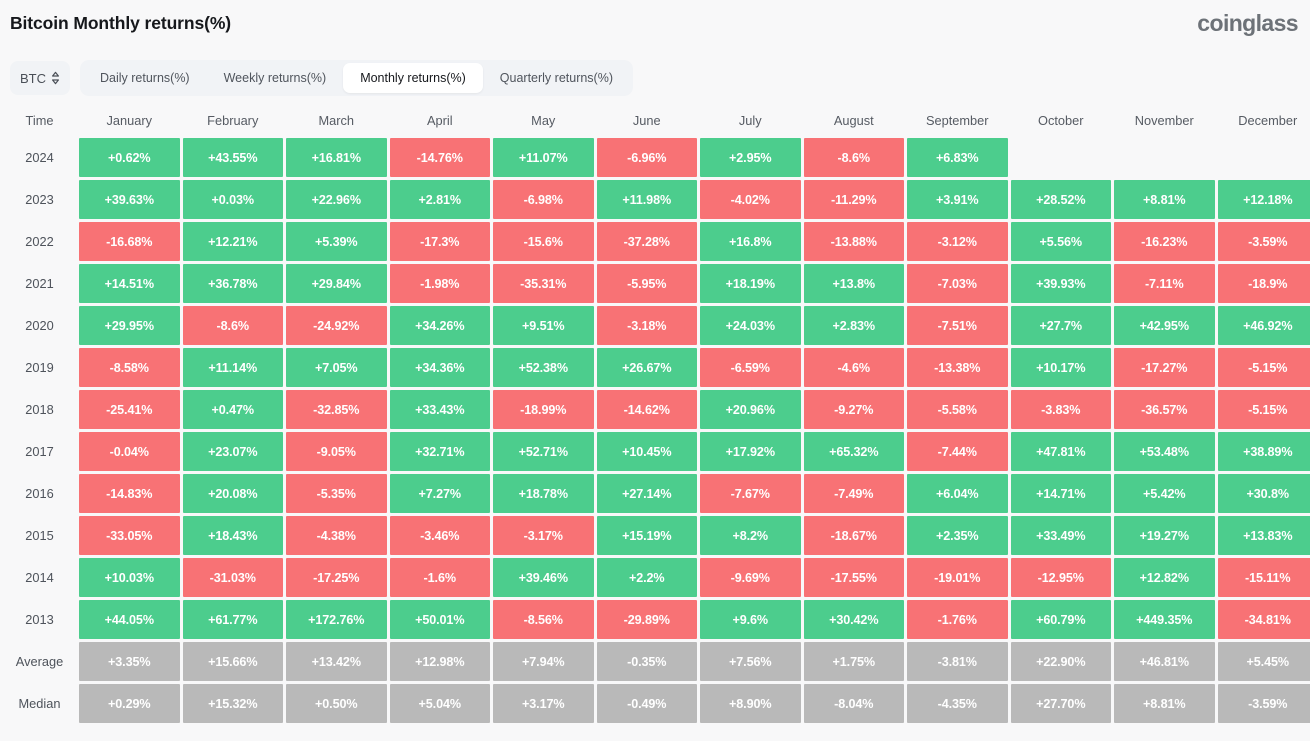 The width and height of the screenshot is (1310, 741). What do you see at coordinates (1263, 451) in the screenshot?
I see `return-cell: +38.89%` at bounding box center [1263, 451].